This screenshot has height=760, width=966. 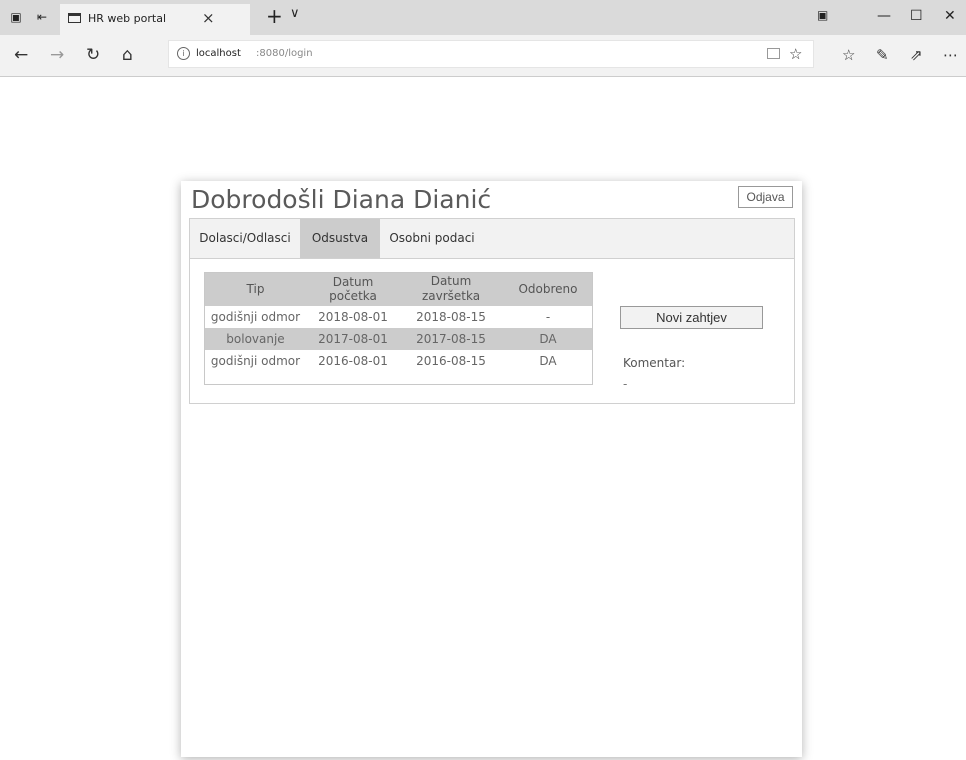 I want to click on column-header: Datum završetka, so click(x=451, y=289).